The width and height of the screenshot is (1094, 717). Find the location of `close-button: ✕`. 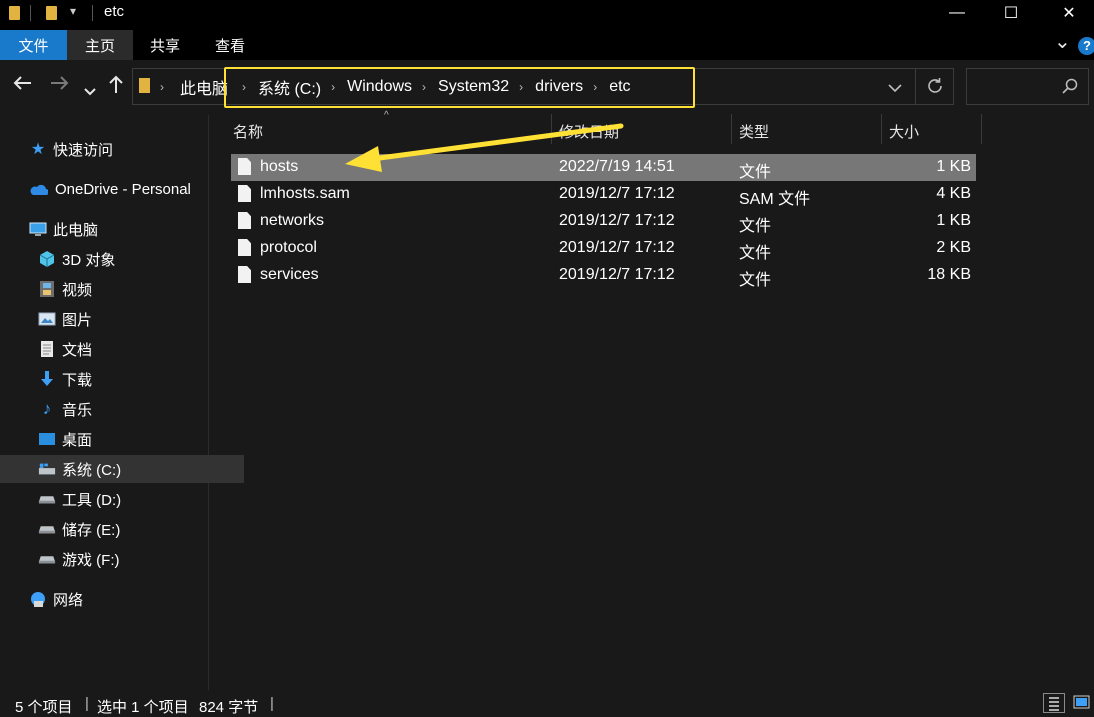

close-button: ✕ is located at coordinates (1069, 13).